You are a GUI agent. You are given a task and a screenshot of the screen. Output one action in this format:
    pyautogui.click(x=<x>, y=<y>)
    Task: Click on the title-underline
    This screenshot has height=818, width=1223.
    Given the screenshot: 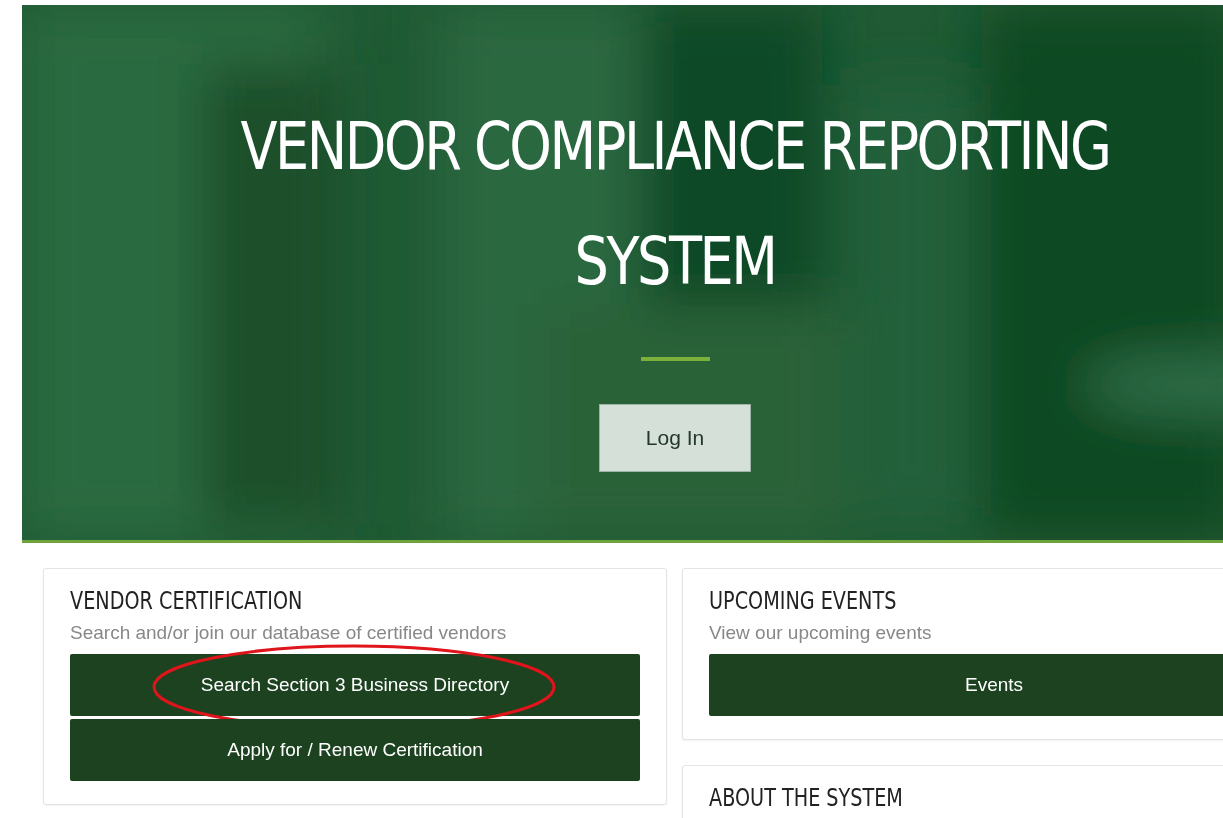 What is the action you would take?
    pyautogui.click(x=675, y=359)
    